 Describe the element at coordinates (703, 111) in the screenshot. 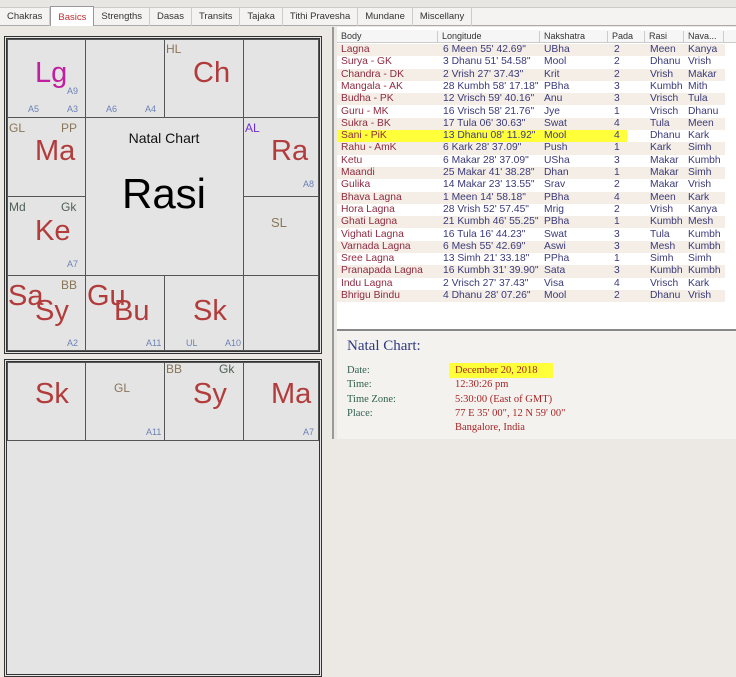

I see `cell-navamsa: Dhanu` at that location.